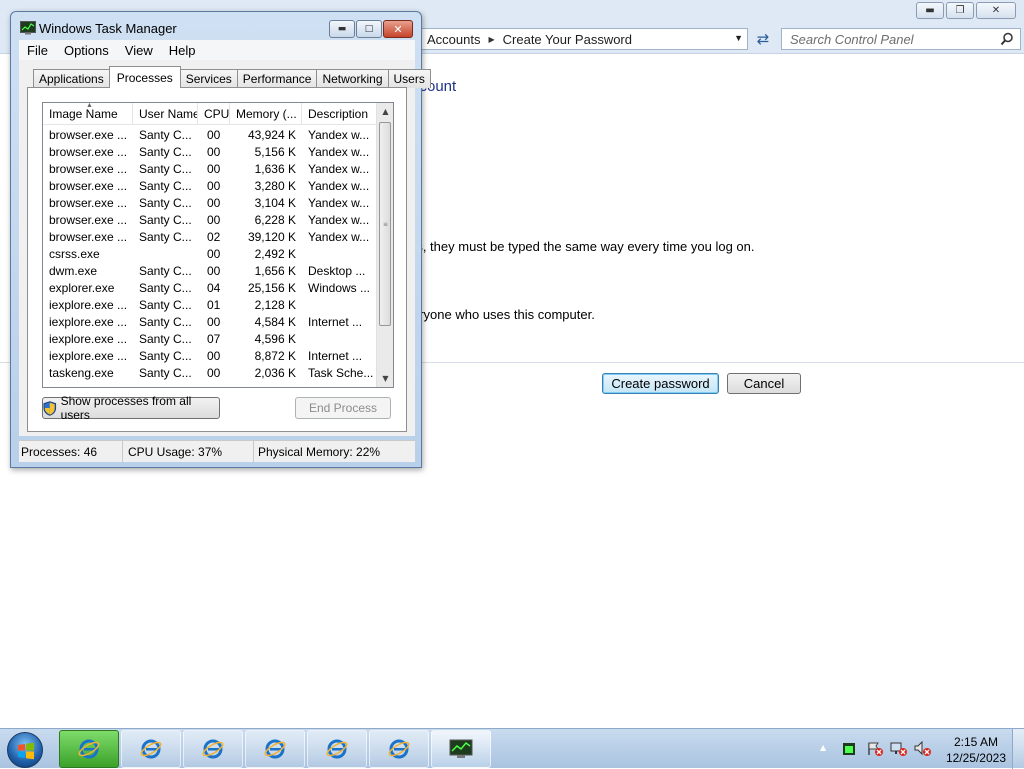 The image size is (1024, 769). I want to click on tab-users: Users, so click(409, 78).